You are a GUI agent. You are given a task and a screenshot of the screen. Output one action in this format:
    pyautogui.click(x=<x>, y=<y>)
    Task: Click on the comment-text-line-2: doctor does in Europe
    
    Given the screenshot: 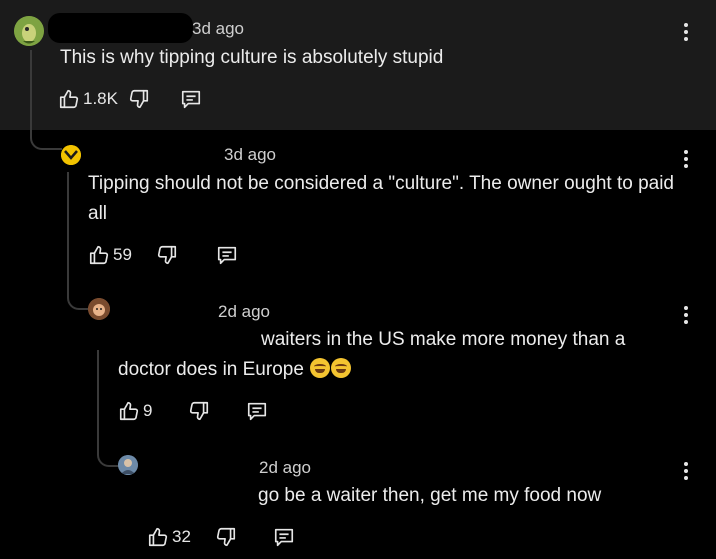 What is the action you would take?
    pyautogui.click(x=211, y=369)
    